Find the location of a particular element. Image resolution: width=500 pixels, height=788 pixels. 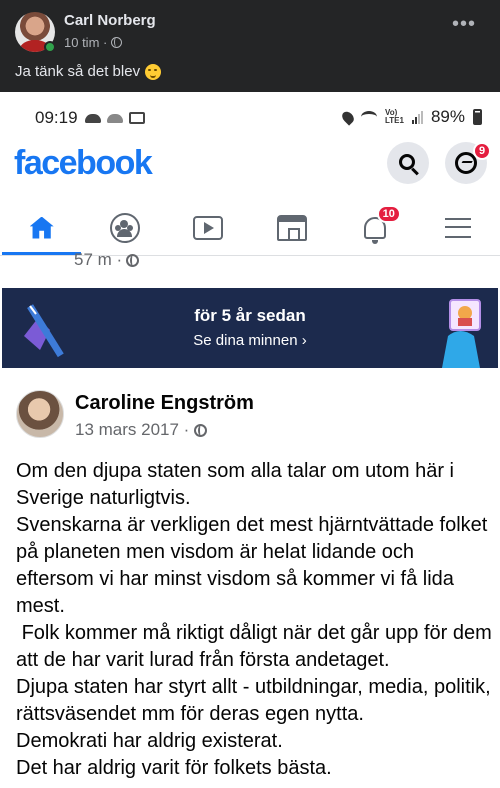

facebook-header: facebook 9 is located at coordinates (250, 167).